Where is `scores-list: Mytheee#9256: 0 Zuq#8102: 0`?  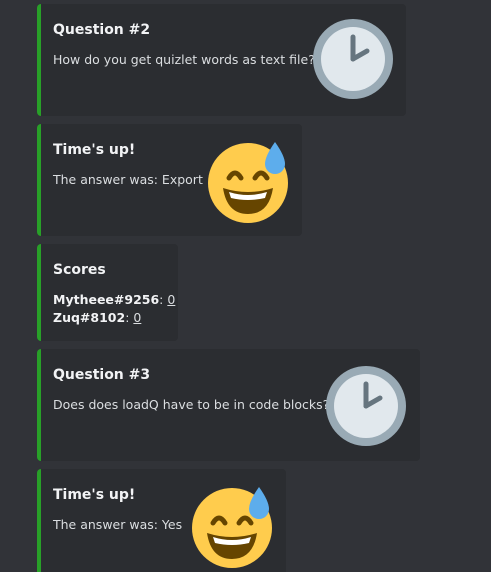
scores-list: Mytheee#9256: 0 Zuq#8102: 0 is located at coordinates (114, 309).